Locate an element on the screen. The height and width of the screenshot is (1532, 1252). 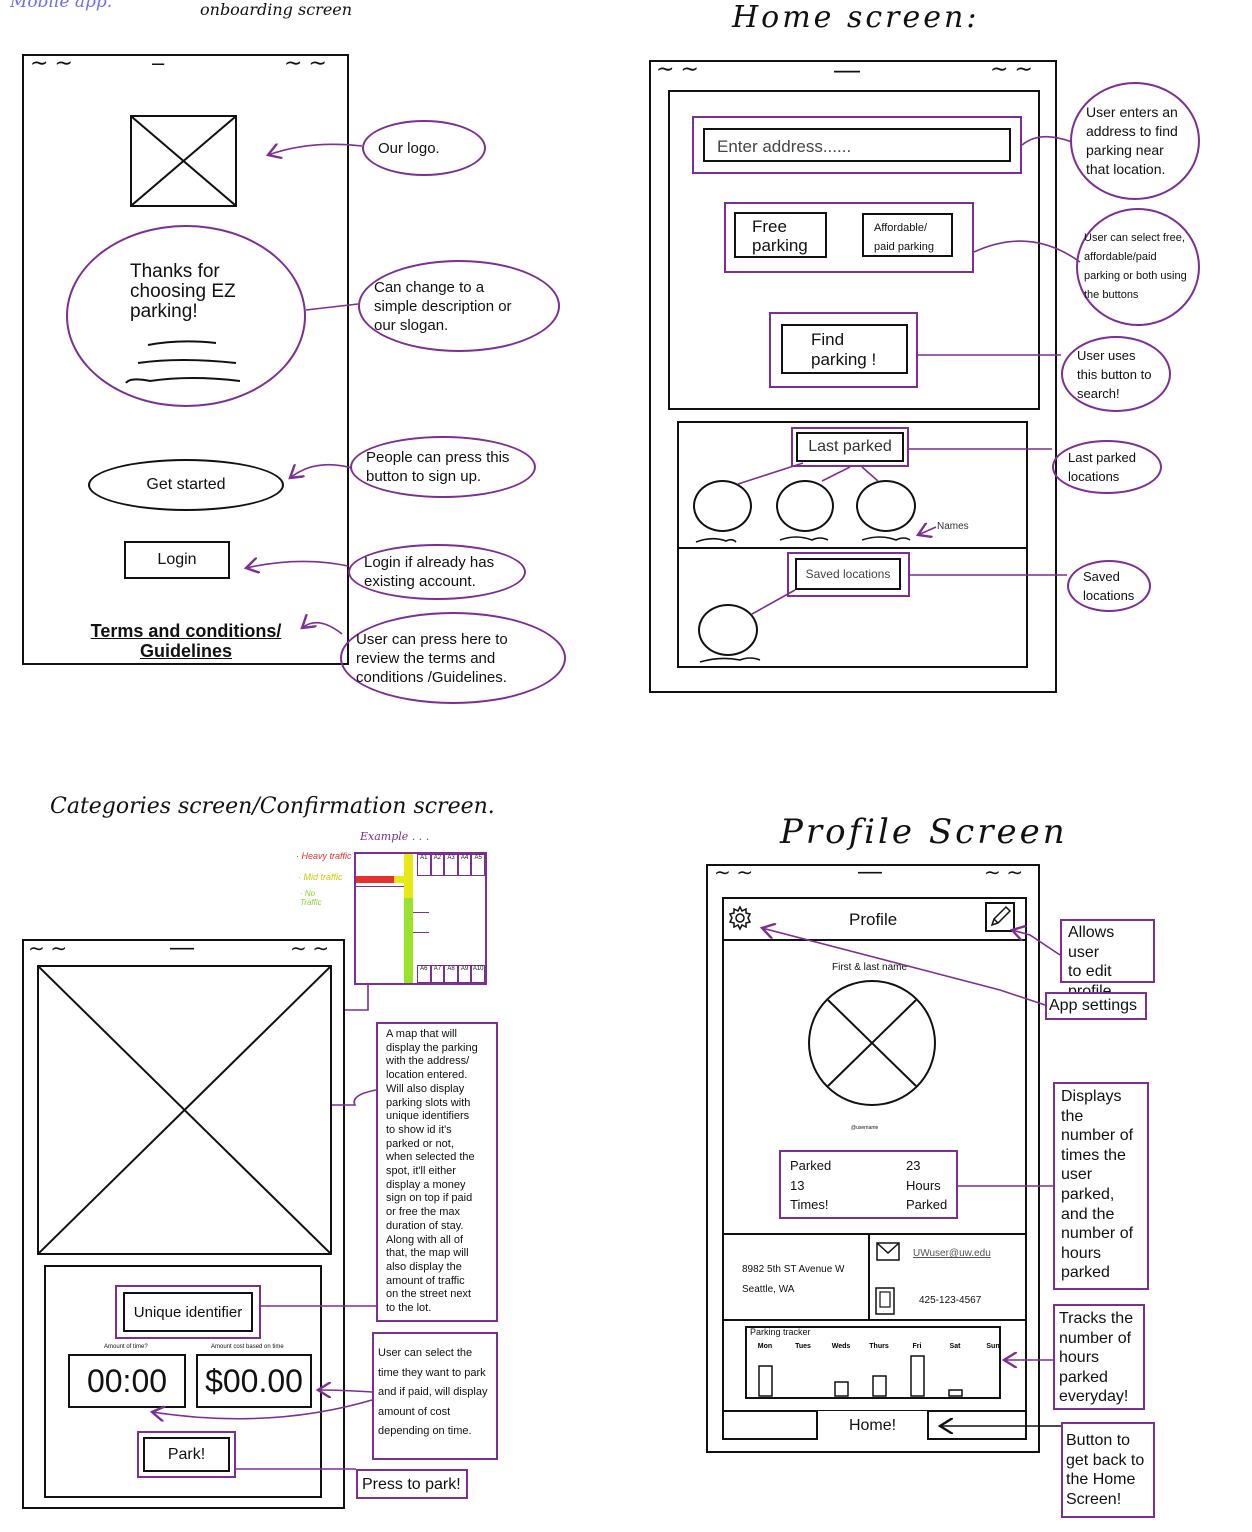
slot-a6: A6 is located at coordinates (424, 974).